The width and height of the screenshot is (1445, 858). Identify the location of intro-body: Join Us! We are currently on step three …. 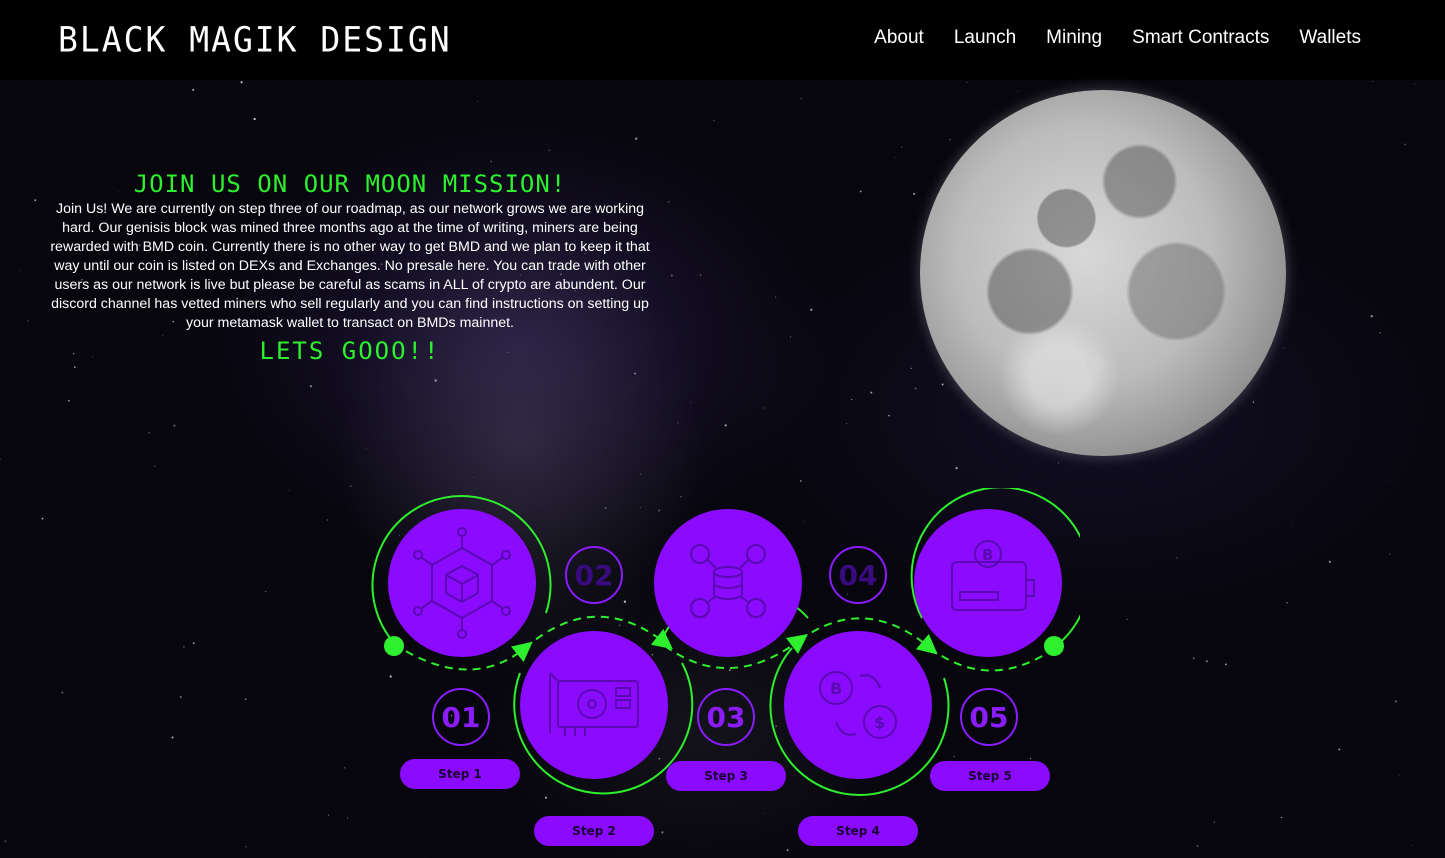
(350, 266).